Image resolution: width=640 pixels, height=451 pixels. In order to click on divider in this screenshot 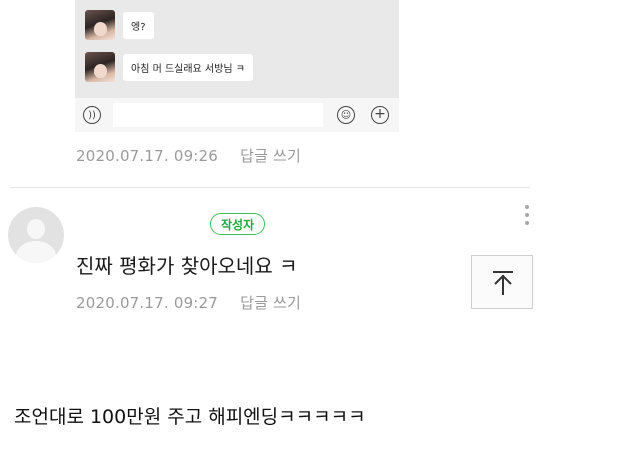, I will do `click(270, 187)`.